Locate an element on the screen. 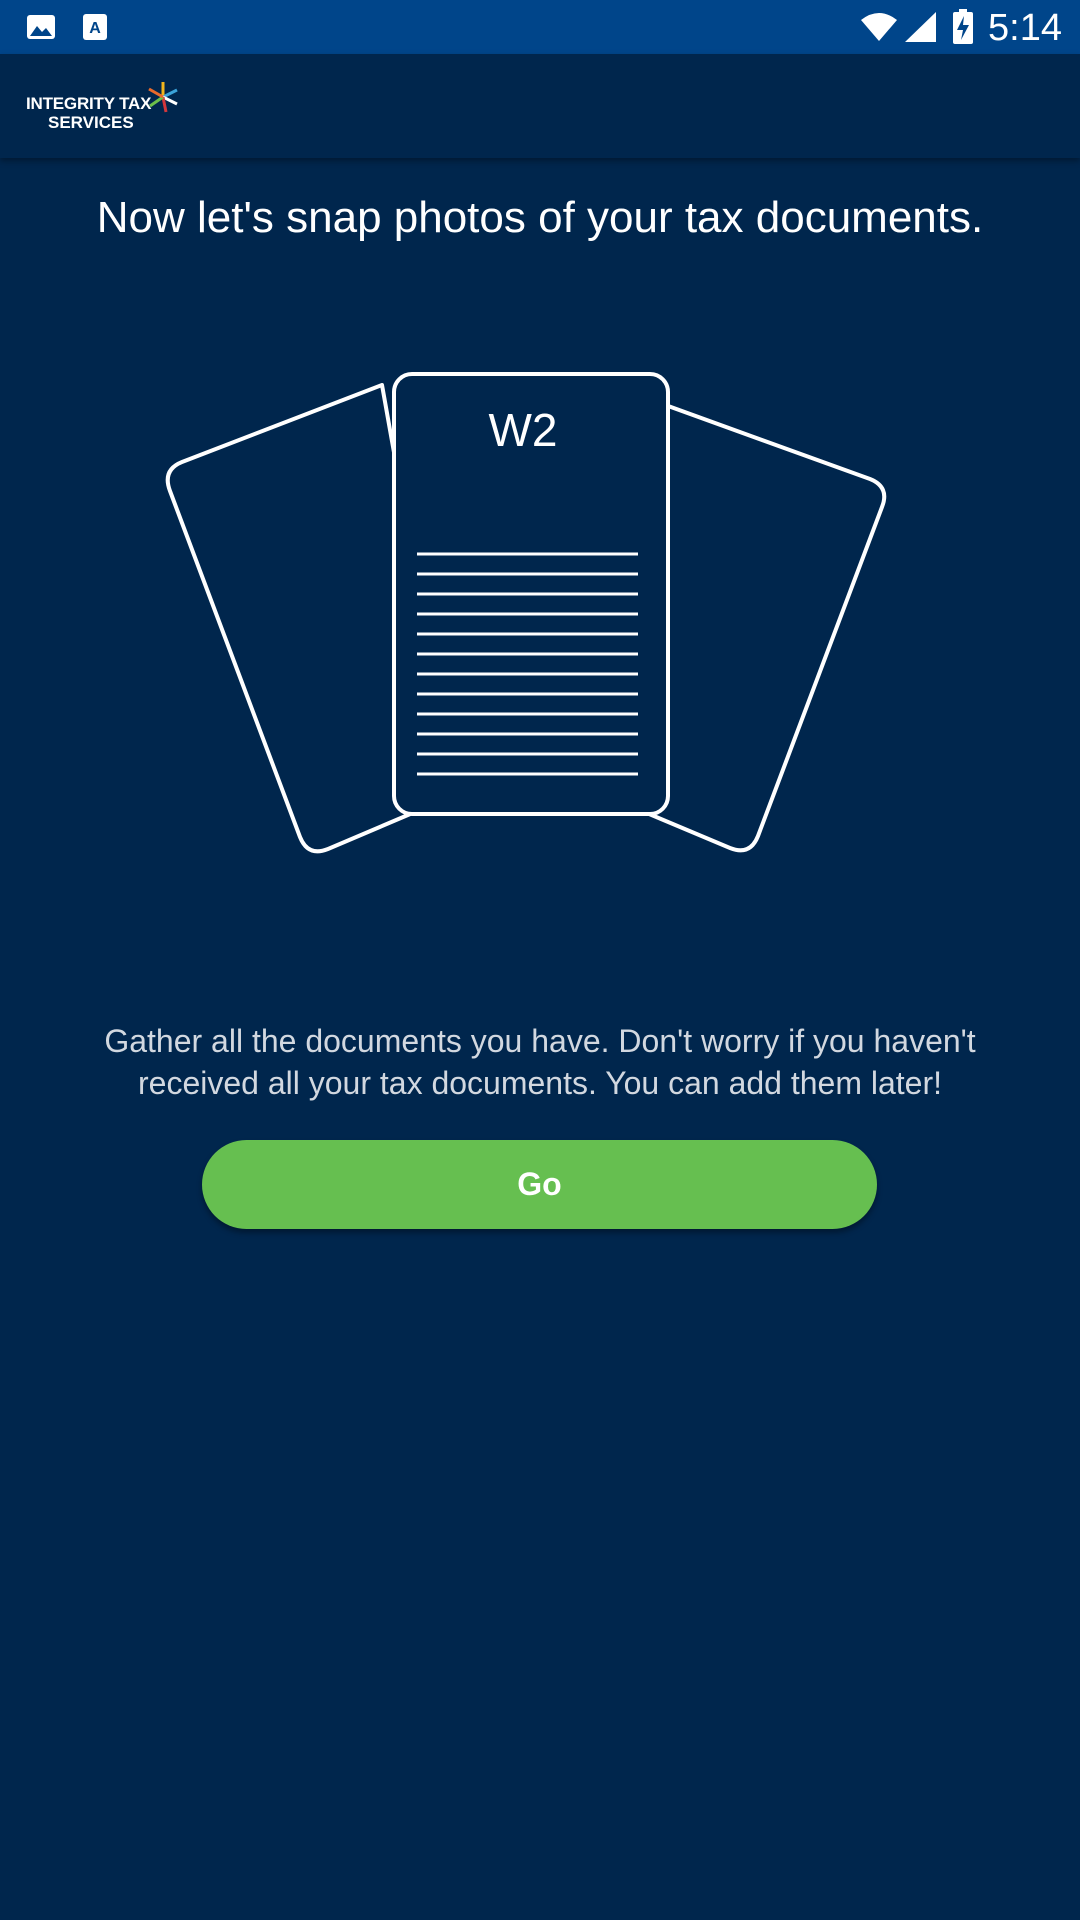 This screenshot has height=1920, width=1080. wifi-icon is located at coordinates (879, 29).